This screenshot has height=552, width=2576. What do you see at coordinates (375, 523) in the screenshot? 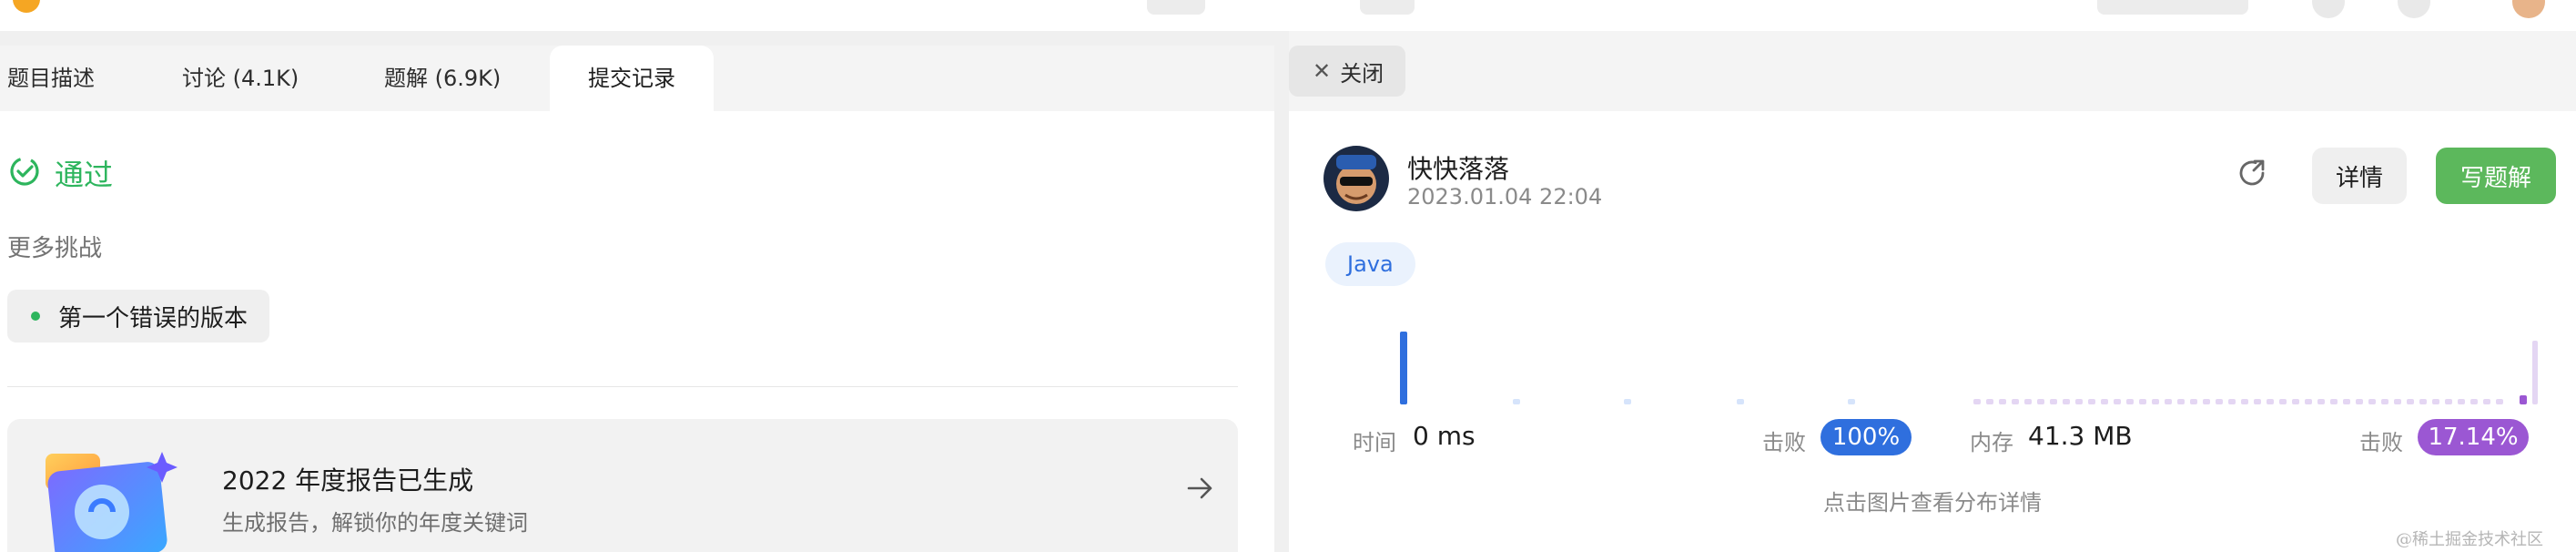
I see `report-subtitle: 生成报告，解锁你的年度关键词` at bounding box center [375, 523].